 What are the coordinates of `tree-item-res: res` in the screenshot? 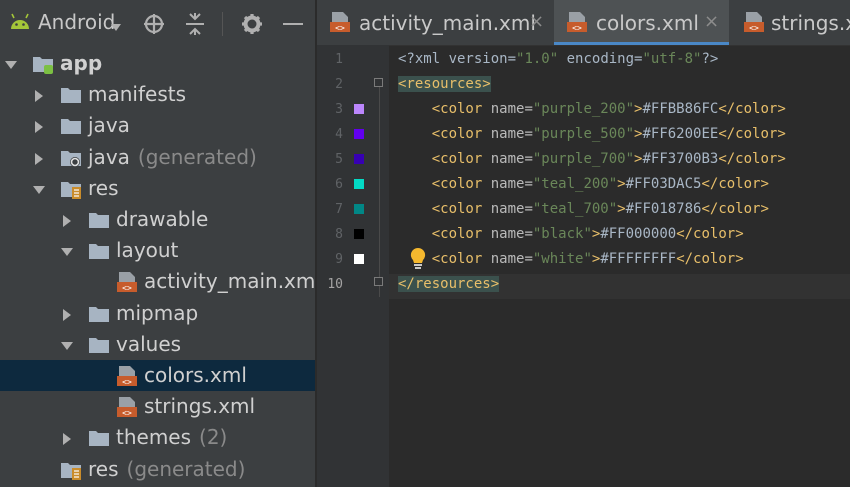 It's located at (157, 188).